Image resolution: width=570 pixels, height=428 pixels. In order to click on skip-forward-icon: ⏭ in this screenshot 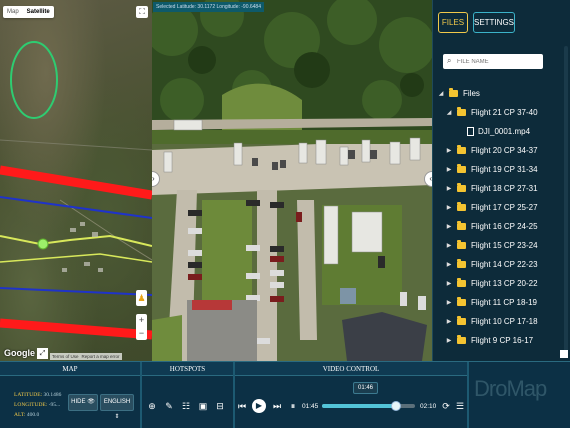, I will do `click(277, 406)`.